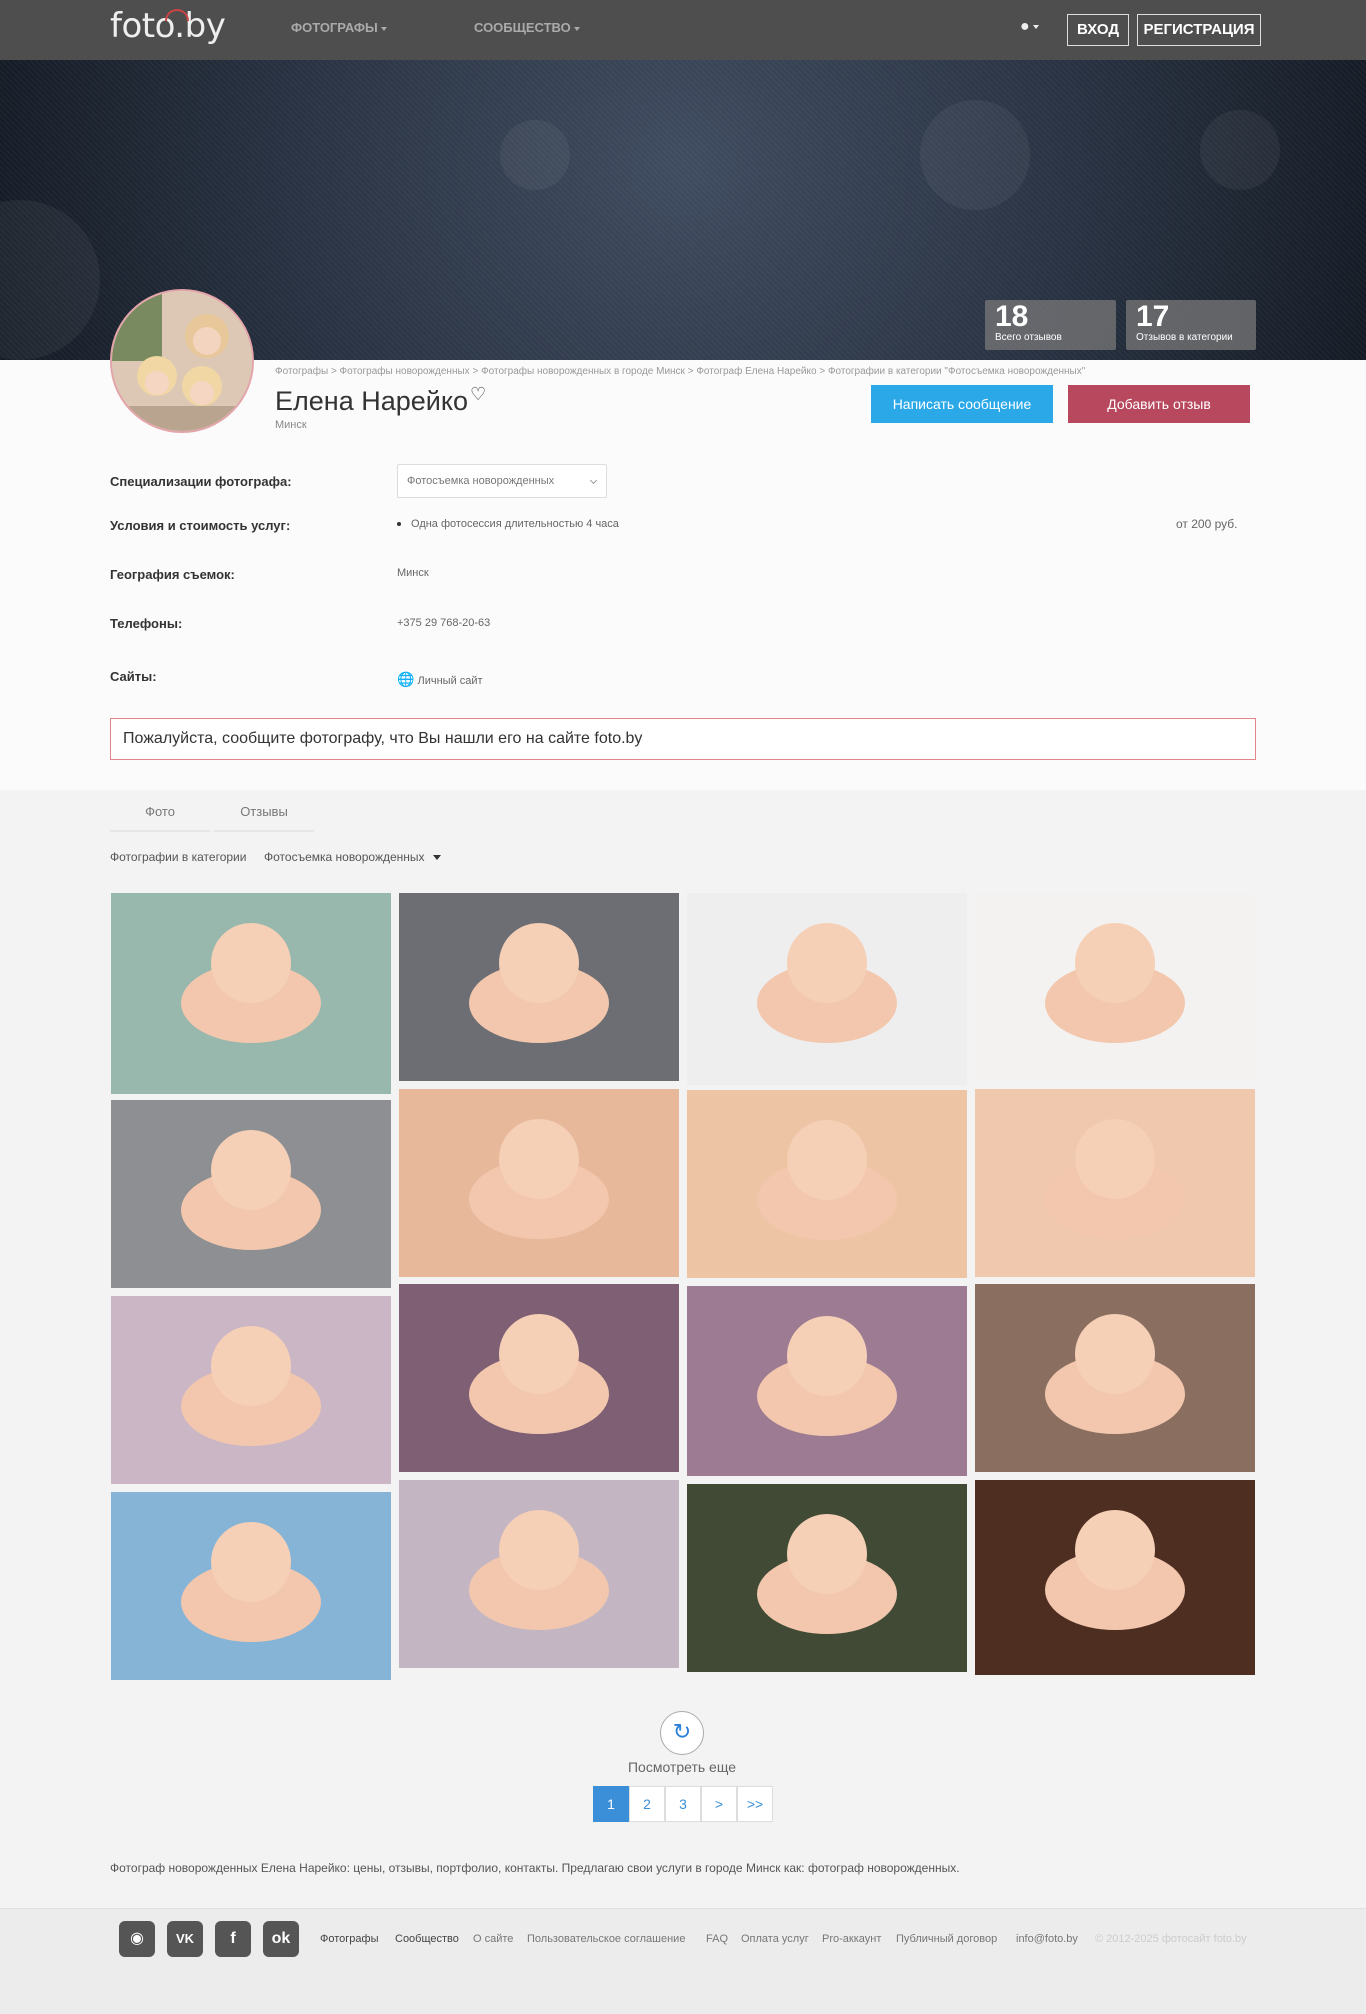 The image size is (1366, 2014). Describe the element at coordinates (1025, 26) in the screenshot. I see `globe-icon: ●` at that location.